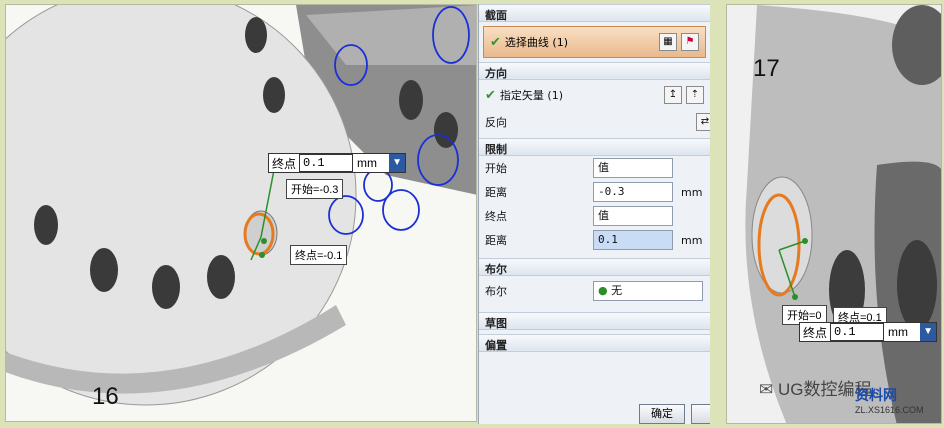  Describe the element at coordinates (692, 192) in the screenshot. I see `distance1-unit: mm` at that location.